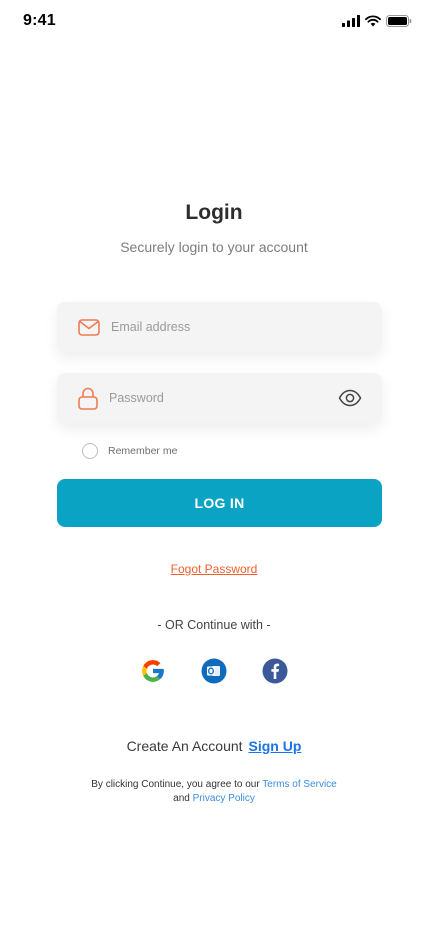 The image size is (428, 926). I want to click on remember-me-radio, so click(90, 451).